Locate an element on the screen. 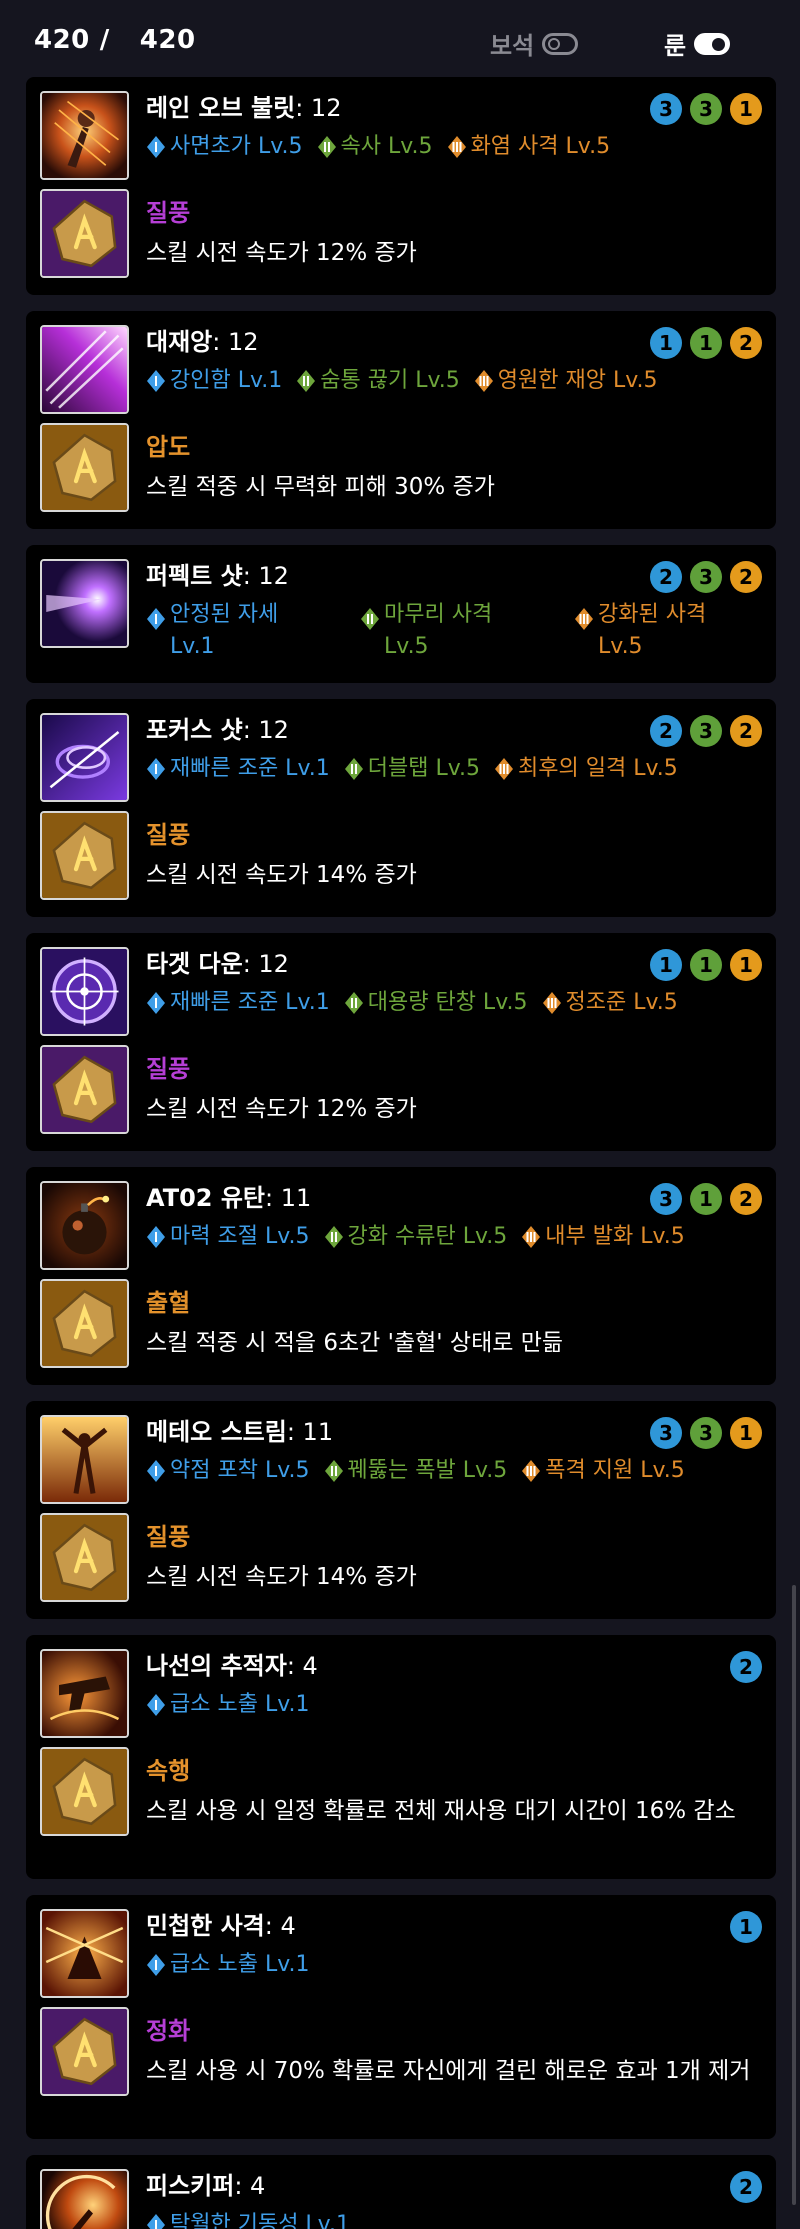  target-down-icon is located at coordinates (84, 991).